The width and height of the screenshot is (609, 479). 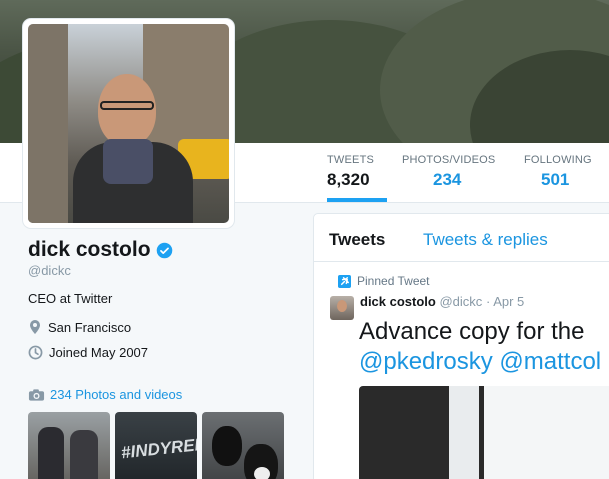 I want to click on nav-following: FOLLOWING 501, so click(x=559, y=173).